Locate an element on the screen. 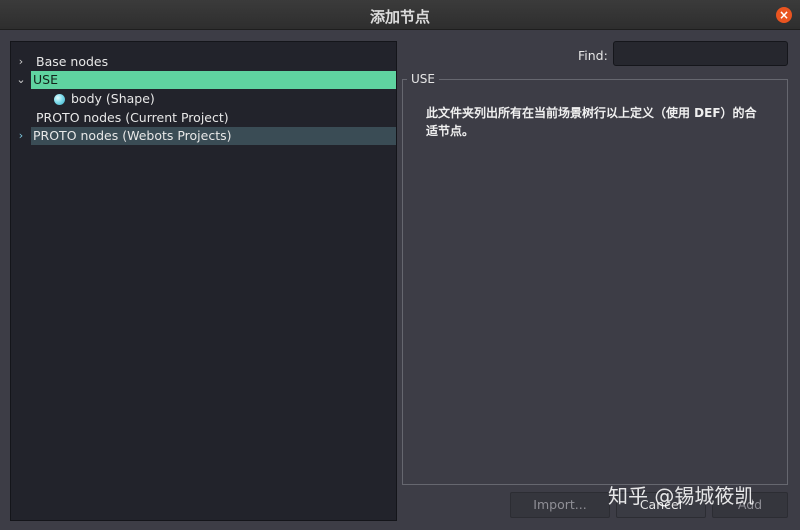 This screenshot has height=530, width=800. title-bar: 添加节点 × is located at coordinates (400, 15).